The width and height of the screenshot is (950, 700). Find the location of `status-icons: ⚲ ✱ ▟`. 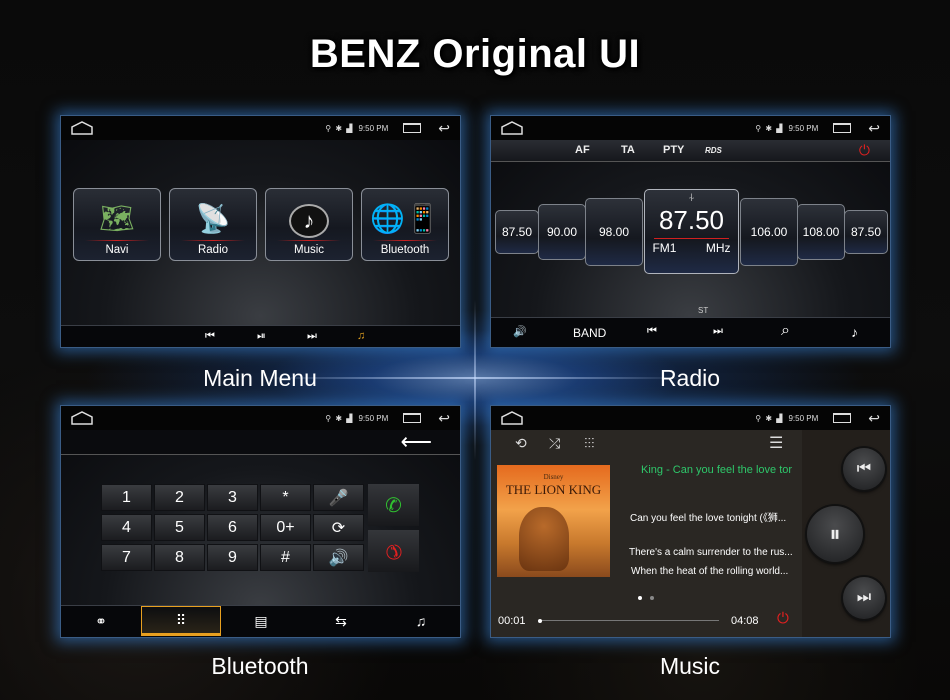

status-icons: ⚲ ✱ ▟ is located at coordinates (339, 418).